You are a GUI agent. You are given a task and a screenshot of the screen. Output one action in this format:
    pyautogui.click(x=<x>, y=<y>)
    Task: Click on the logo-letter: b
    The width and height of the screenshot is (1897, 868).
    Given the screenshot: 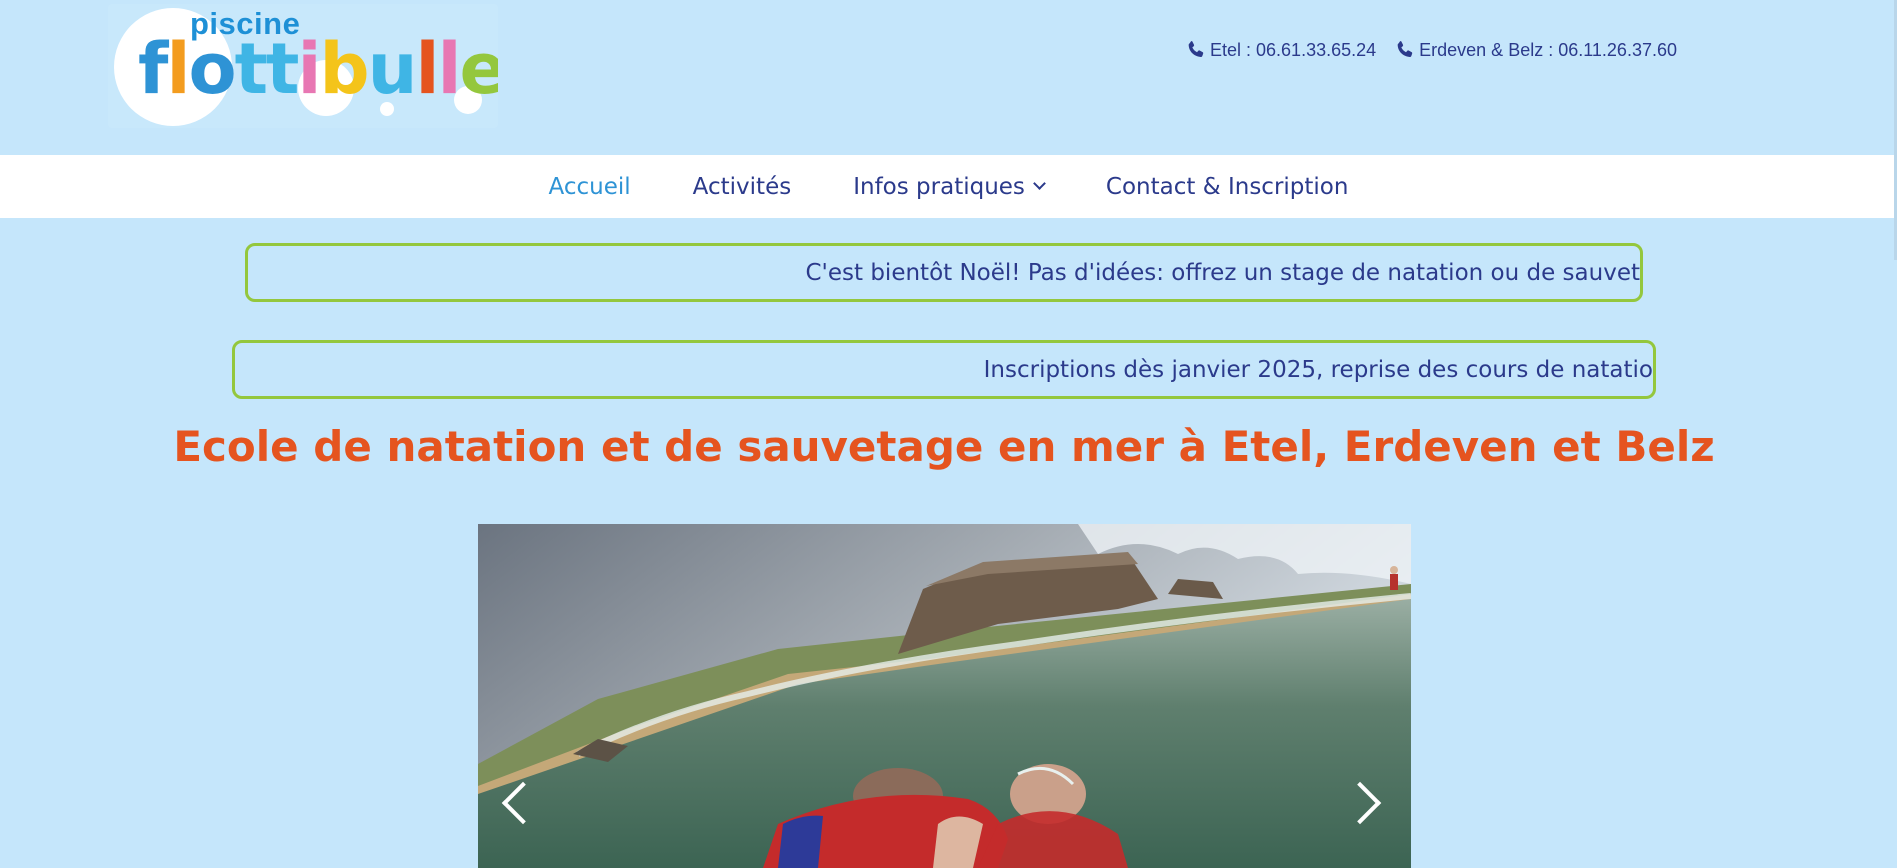 What is the action you would take?
    pyautogui.click(x=344, y=69)
    